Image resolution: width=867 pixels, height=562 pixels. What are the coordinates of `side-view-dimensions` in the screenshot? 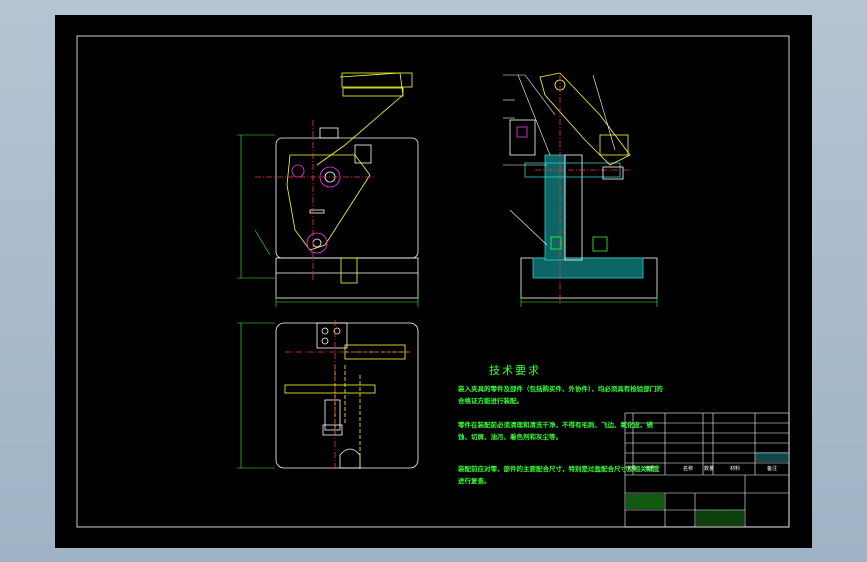 It's located at (589, 300).